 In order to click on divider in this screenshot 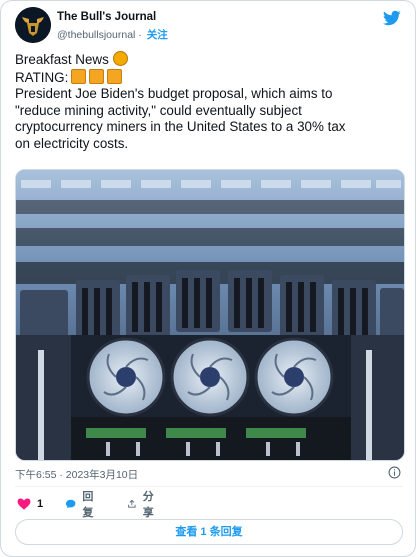, I will do `click(209, 486)`.